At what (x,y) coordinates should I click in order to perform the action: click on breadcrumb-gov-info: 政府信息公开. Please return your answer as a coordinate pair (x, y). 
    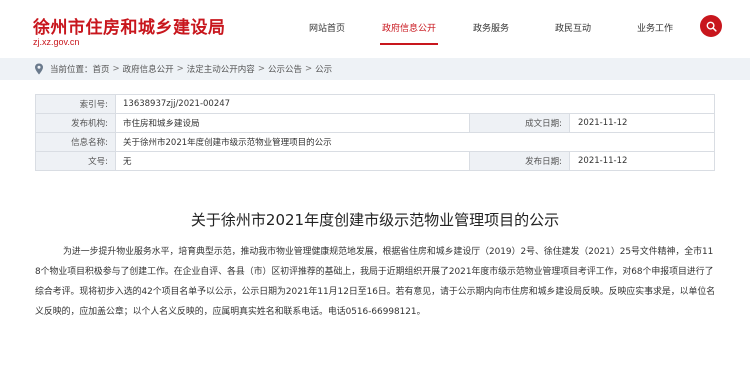
    Looking at the image, I should click on (148, 69).